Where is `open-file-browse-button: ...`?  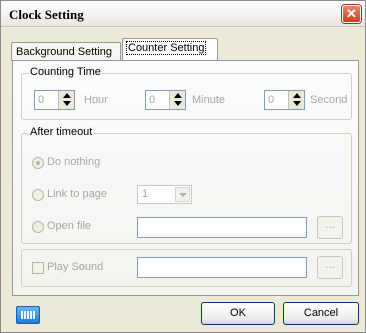 open-file-browse-button: ... is located at coordinates (330, 227).